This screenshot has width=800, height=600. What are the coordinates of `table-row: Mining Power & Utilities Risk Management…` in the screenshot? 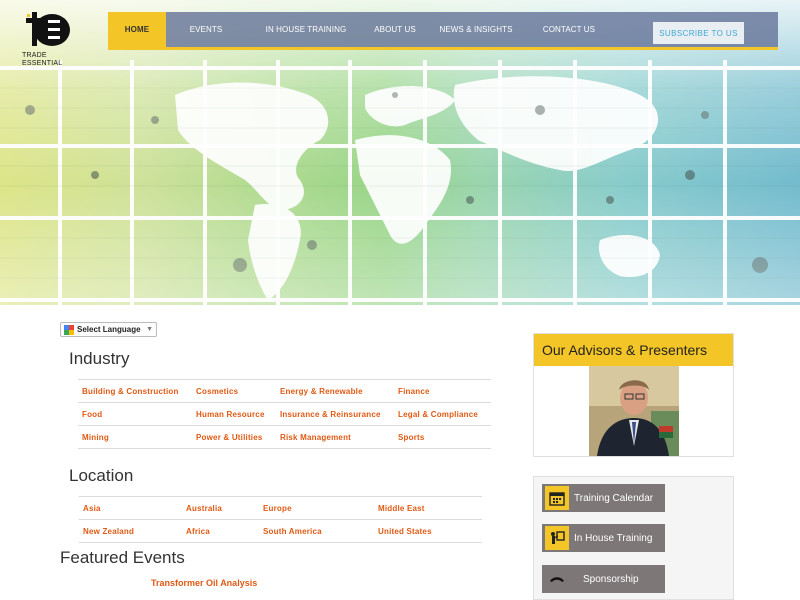 It's located at (284, 437).